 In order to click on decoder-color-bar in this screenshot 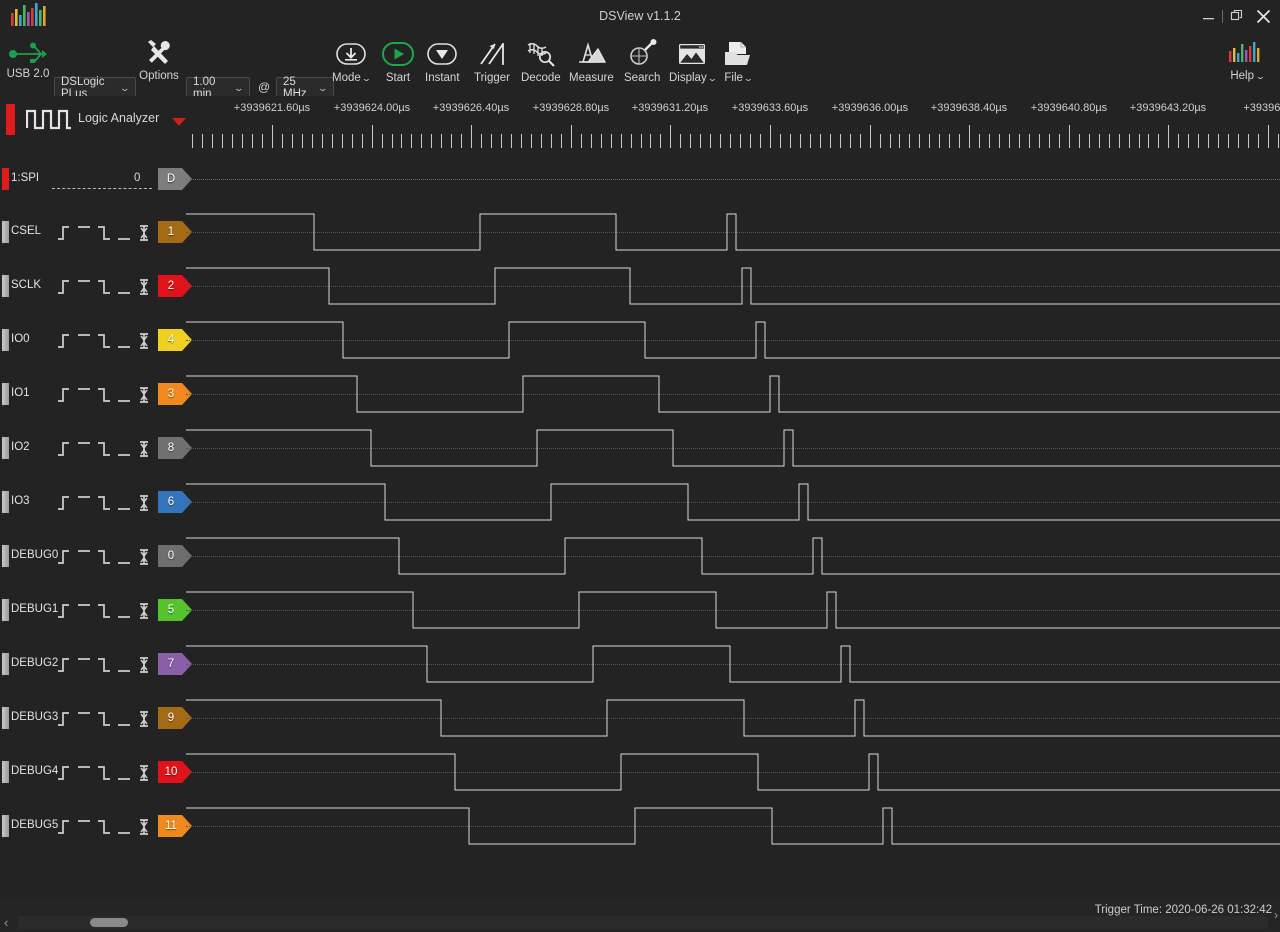, I will do `click(5, 179)`.